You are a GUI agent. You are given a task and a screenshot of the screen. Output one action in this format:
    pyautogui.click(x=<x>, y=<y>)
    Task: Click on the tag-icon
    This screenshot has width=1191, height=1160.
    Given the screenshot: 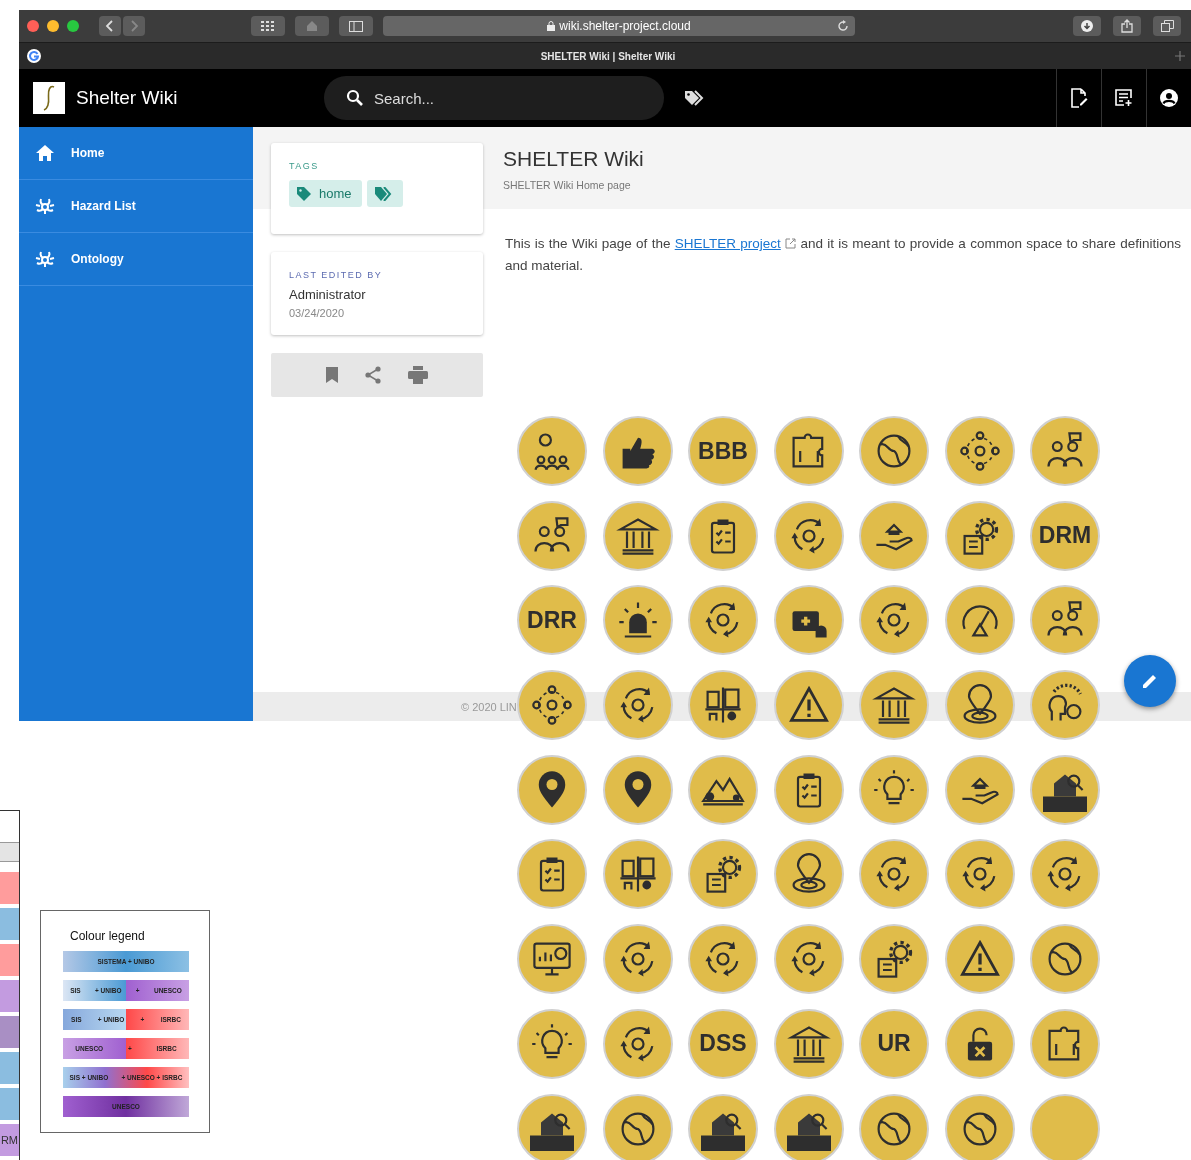 What is the action you would take?
    pyautogui.click(x=304, y=193)
    